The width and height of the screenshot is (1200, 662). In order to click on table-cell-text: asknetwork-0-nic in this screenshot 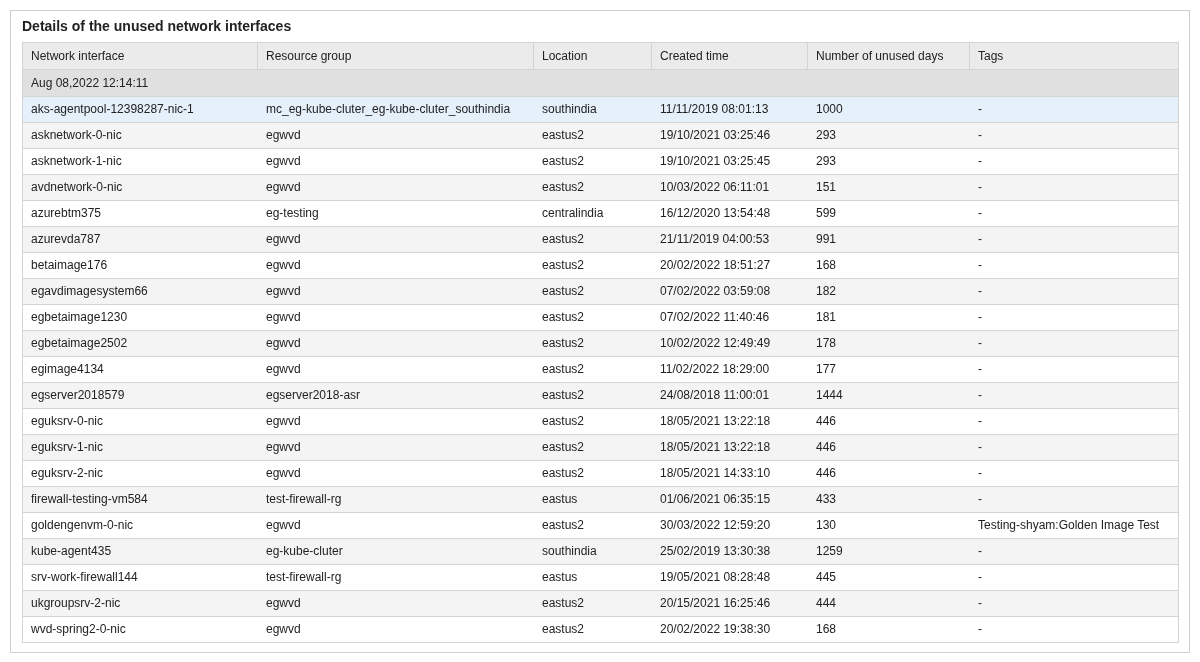, I will do `click(76, 135)`.